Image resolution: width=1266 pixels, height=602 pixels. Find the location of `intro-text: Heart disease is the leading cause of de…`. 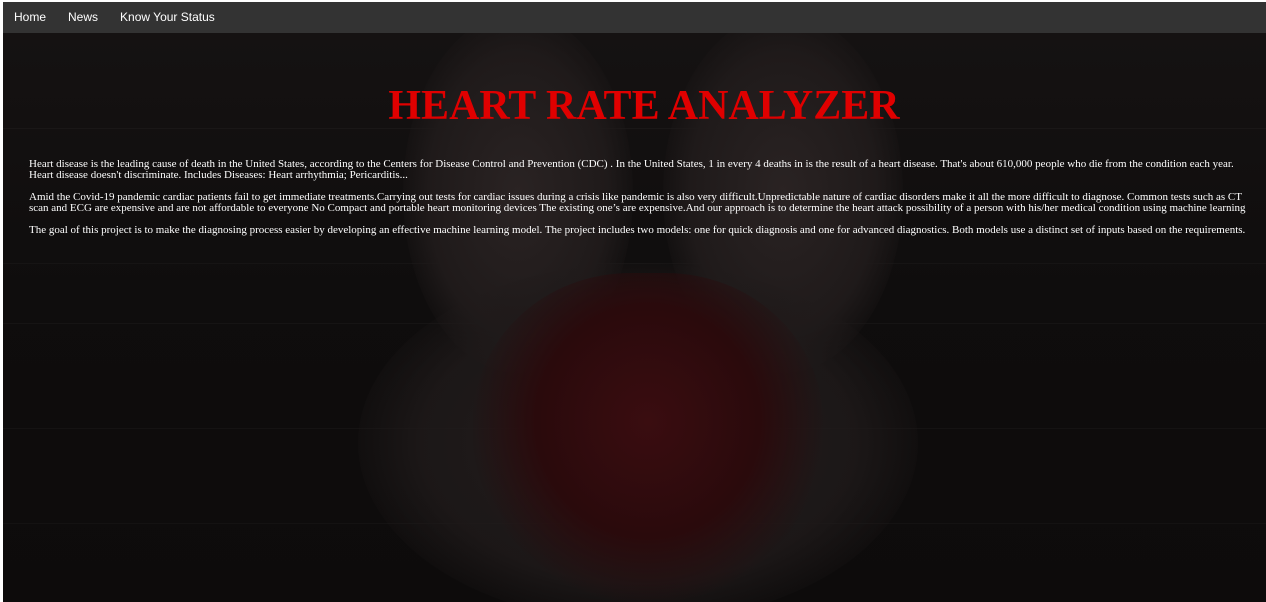

intro-text: Heart disease is the leading cause of de… is located at coordinates (644, 203).